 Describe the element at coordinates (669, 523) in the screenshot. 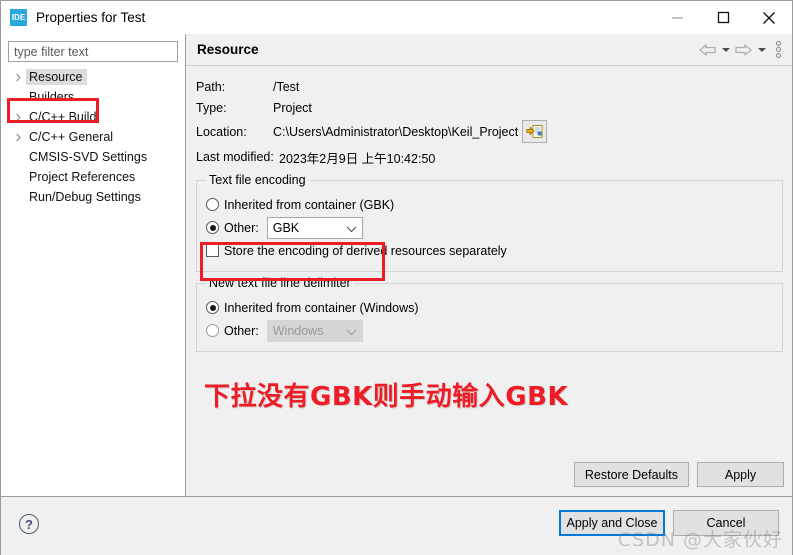

I see `footer-buttons: Apply and Close Cancel` at that location.